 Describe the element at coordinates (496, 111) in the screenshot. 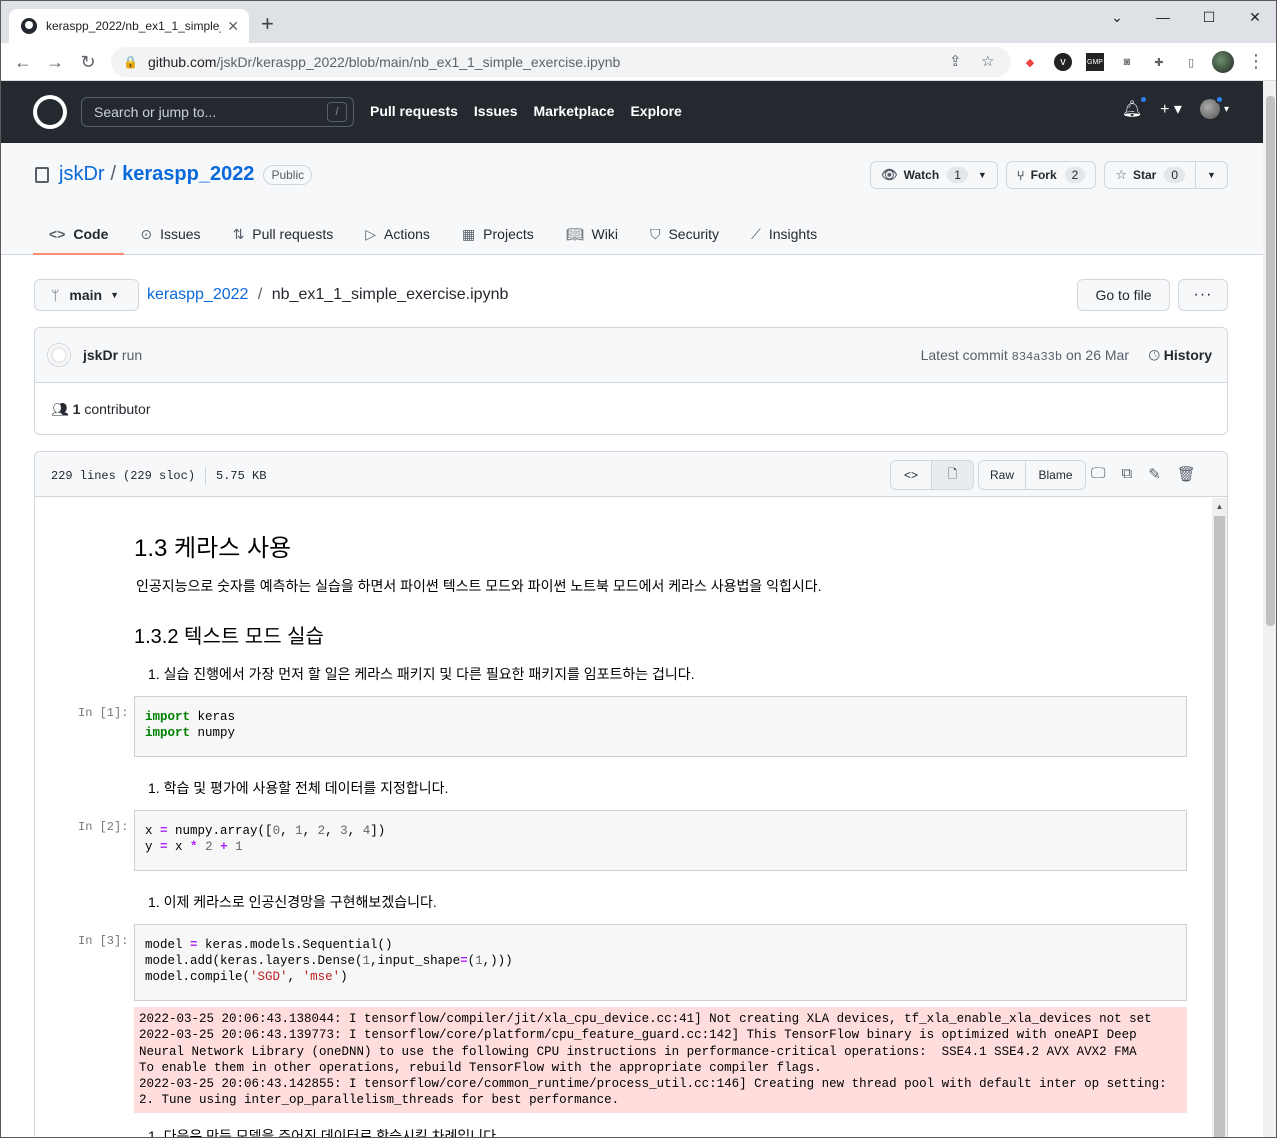

I see `nav-issues: Issues` at that location.